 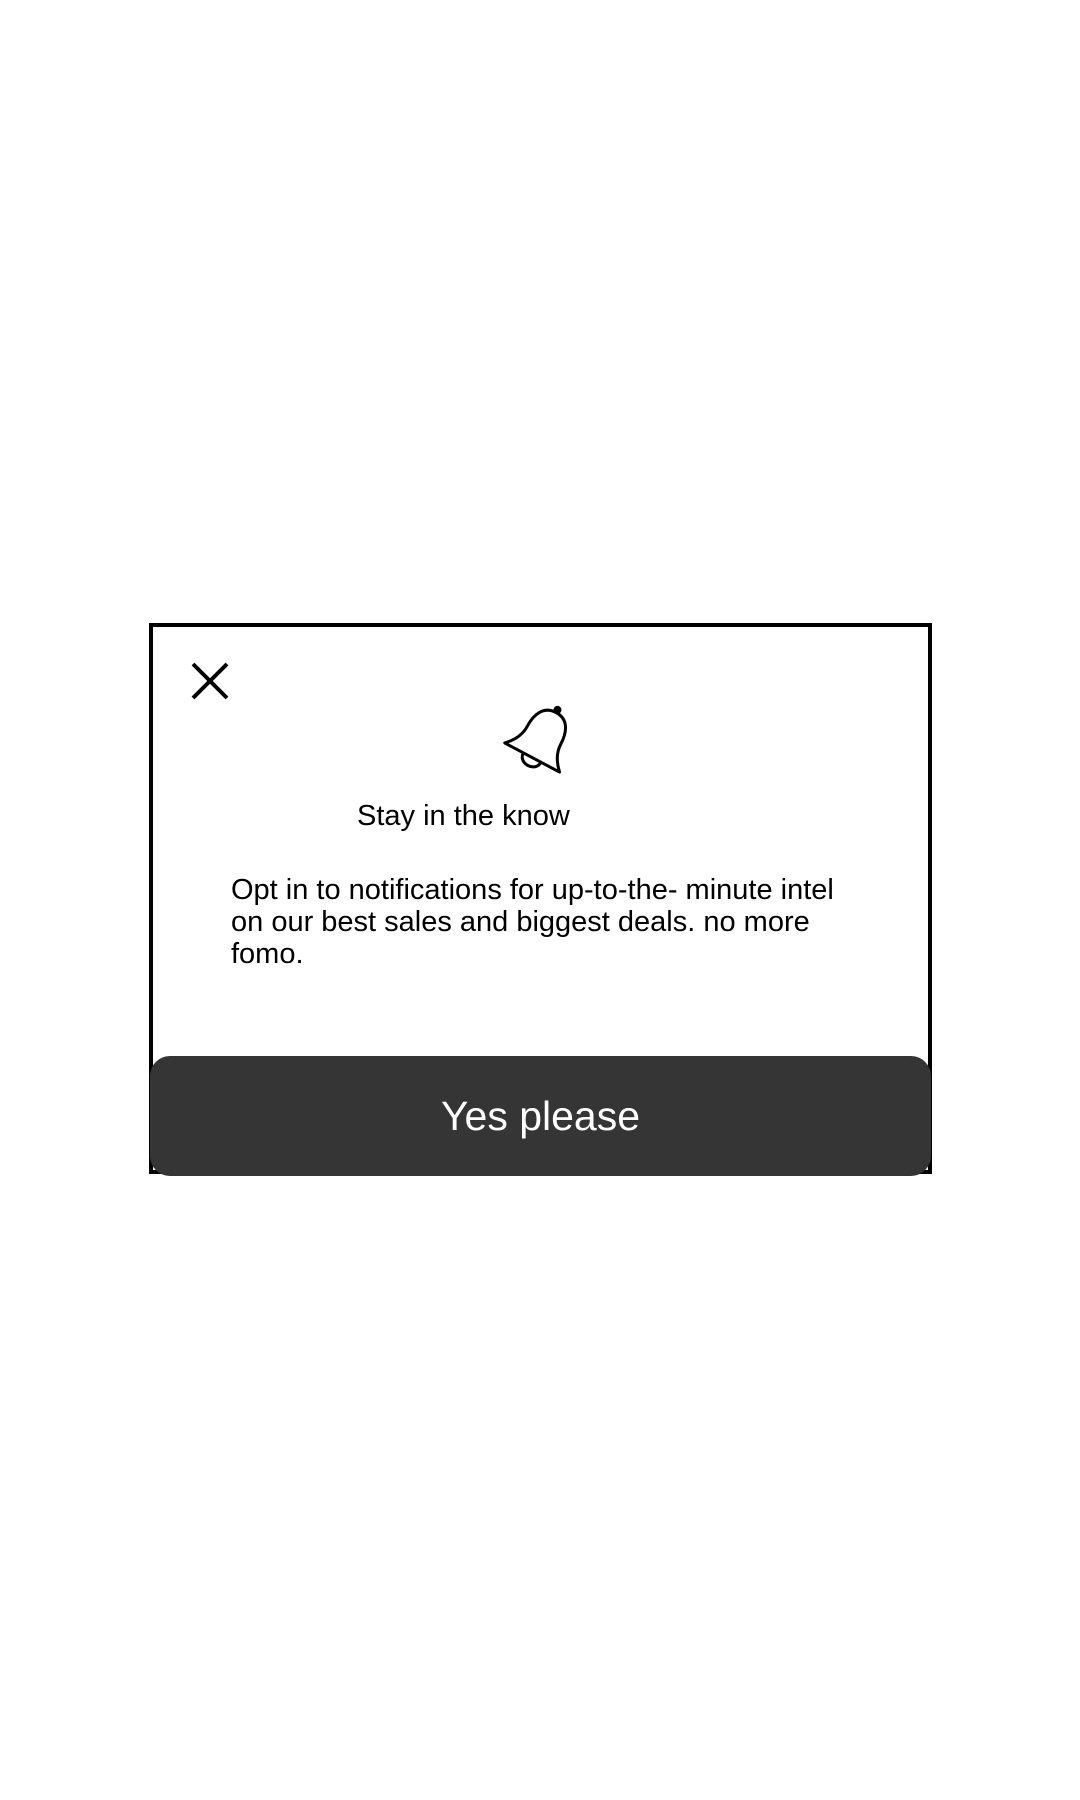 I want to click on yes-please-button: Yes please, so click(x=540, y=1116).